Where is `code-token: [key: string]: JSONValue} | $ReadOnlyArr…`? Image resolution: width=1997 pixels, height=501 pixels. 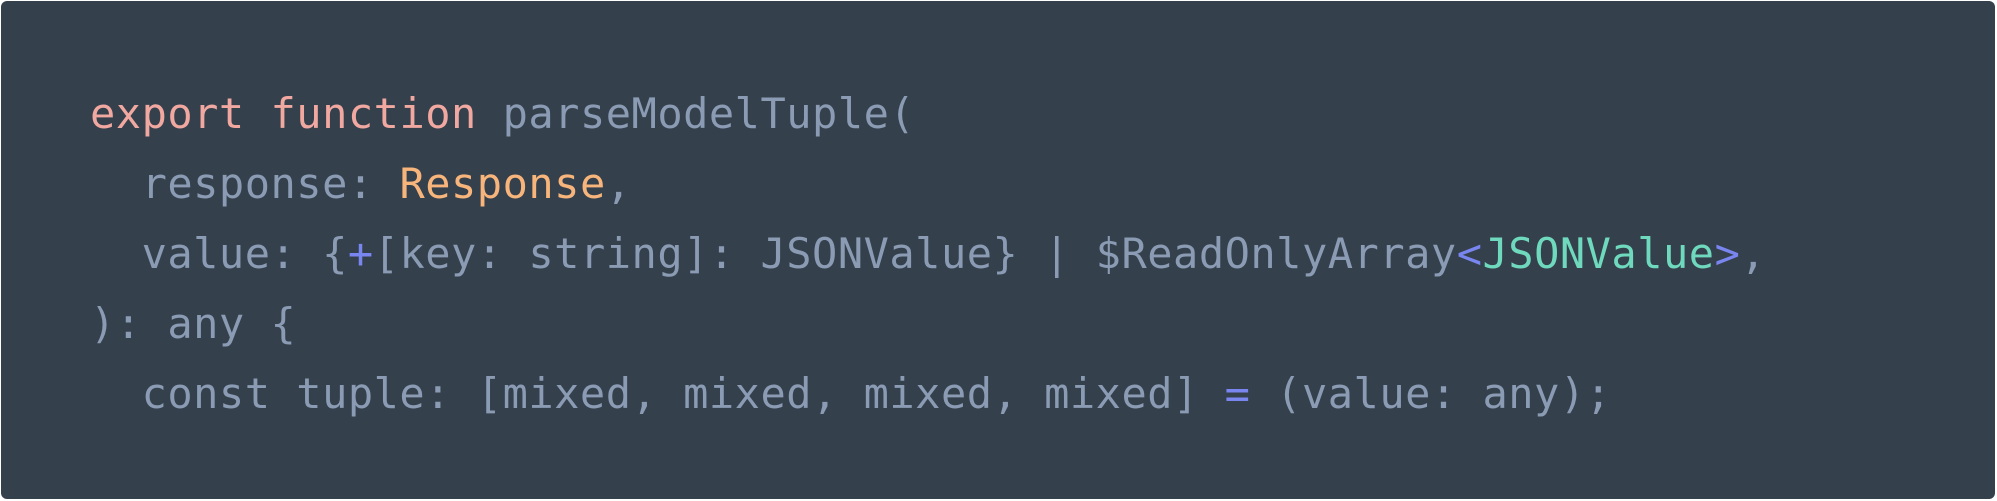
code-token: [key: string]: JSONValue} | $ReadOnlyArr… is located at coordinates (915, 253).